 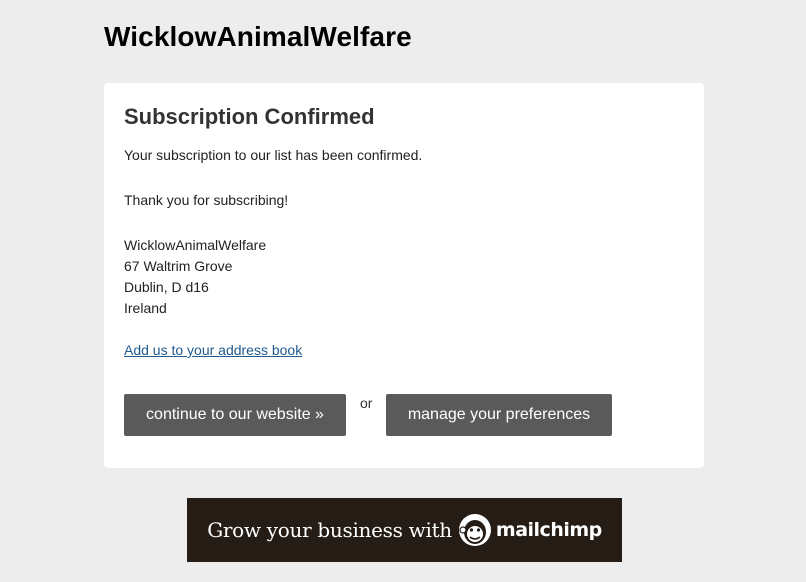 I want to click on address-line-2: 67 Waltrim Grove, so click(x=178, y=266).